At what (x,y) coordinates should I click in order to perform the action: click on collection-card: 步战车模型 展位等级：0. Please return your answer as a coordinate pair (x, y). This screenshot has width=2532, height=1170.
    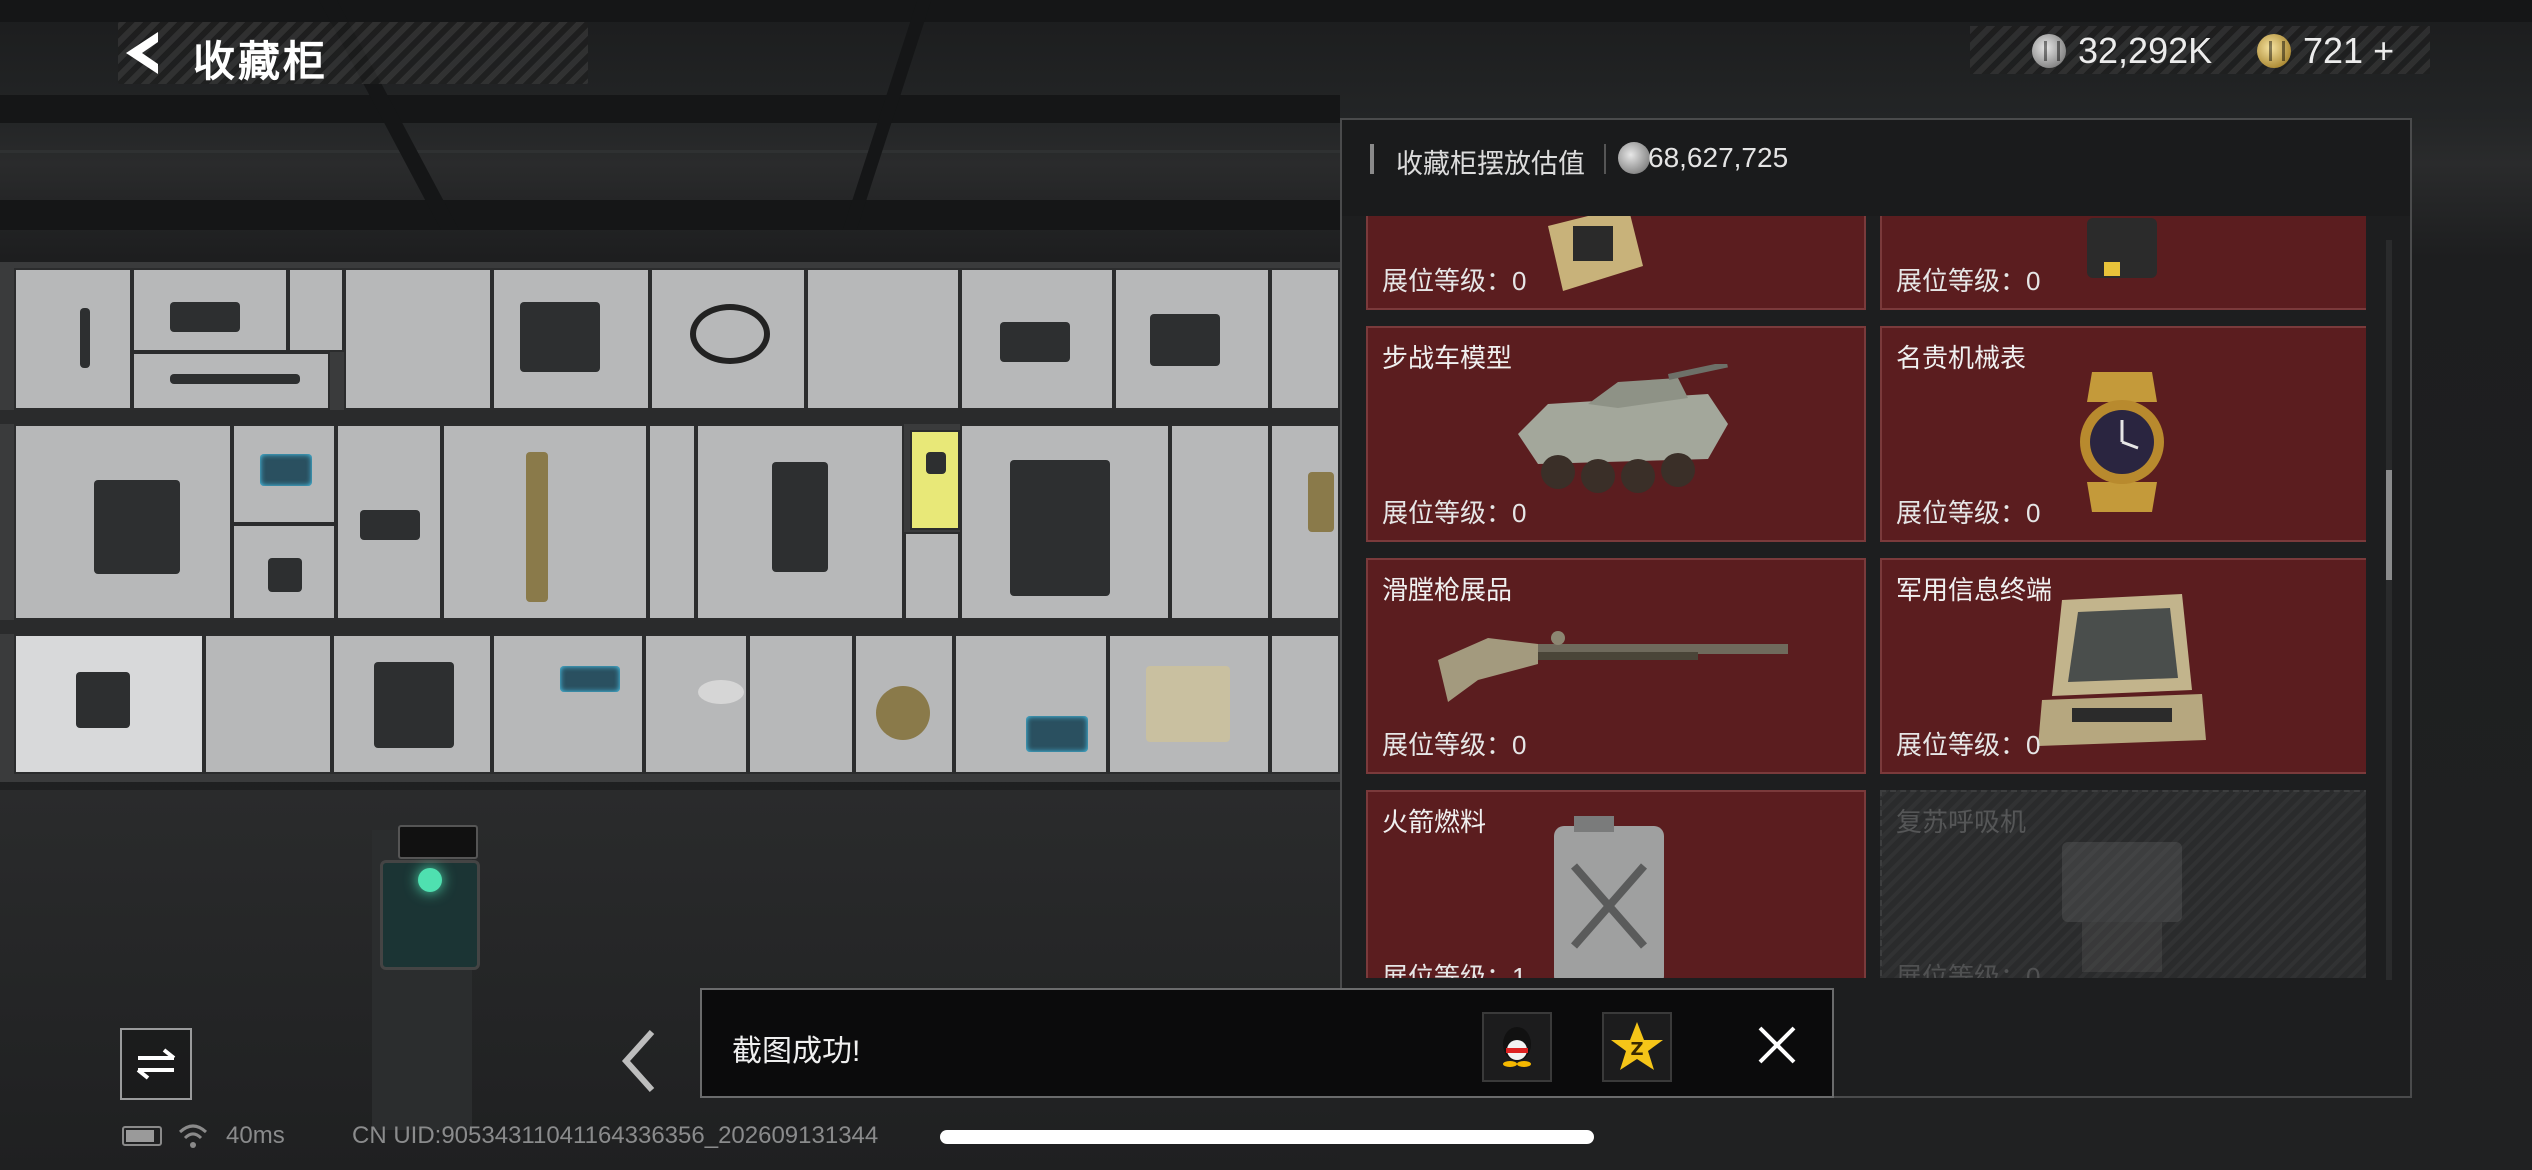
    Looking at the image, I should click on (1616, 434).